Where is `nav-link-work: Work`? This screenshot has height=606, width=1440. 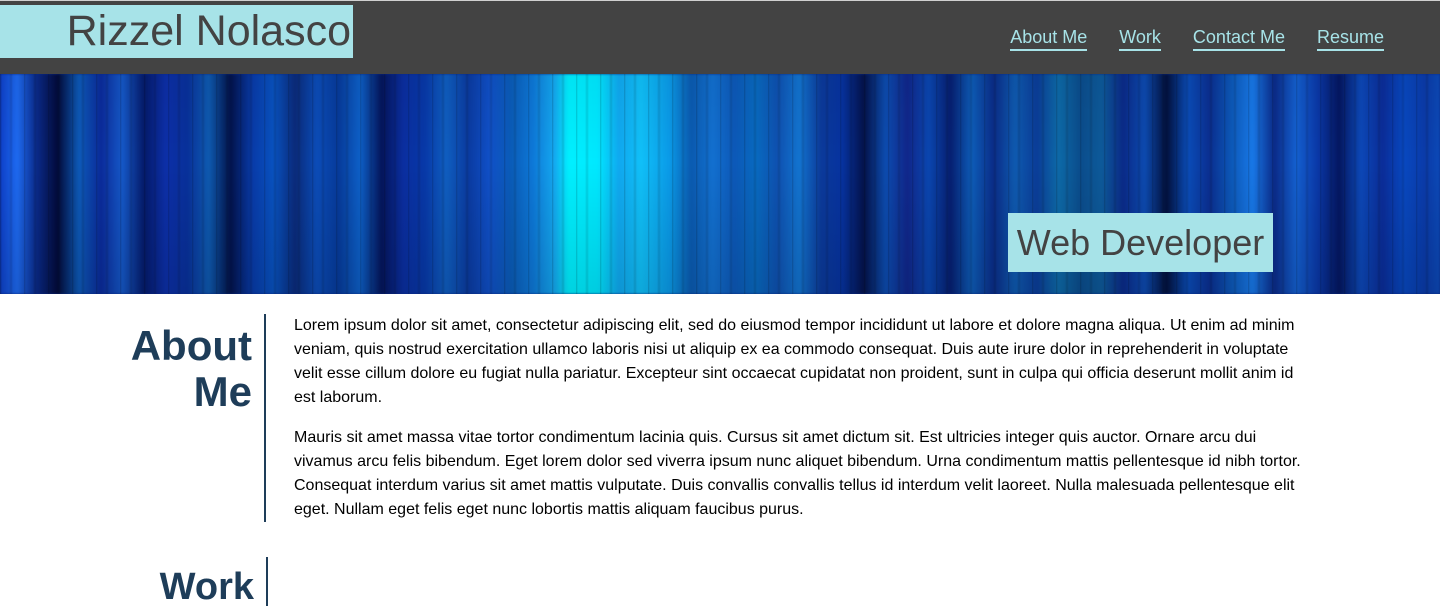 nav-link-work: Work is located at coordinates (1140, 39).